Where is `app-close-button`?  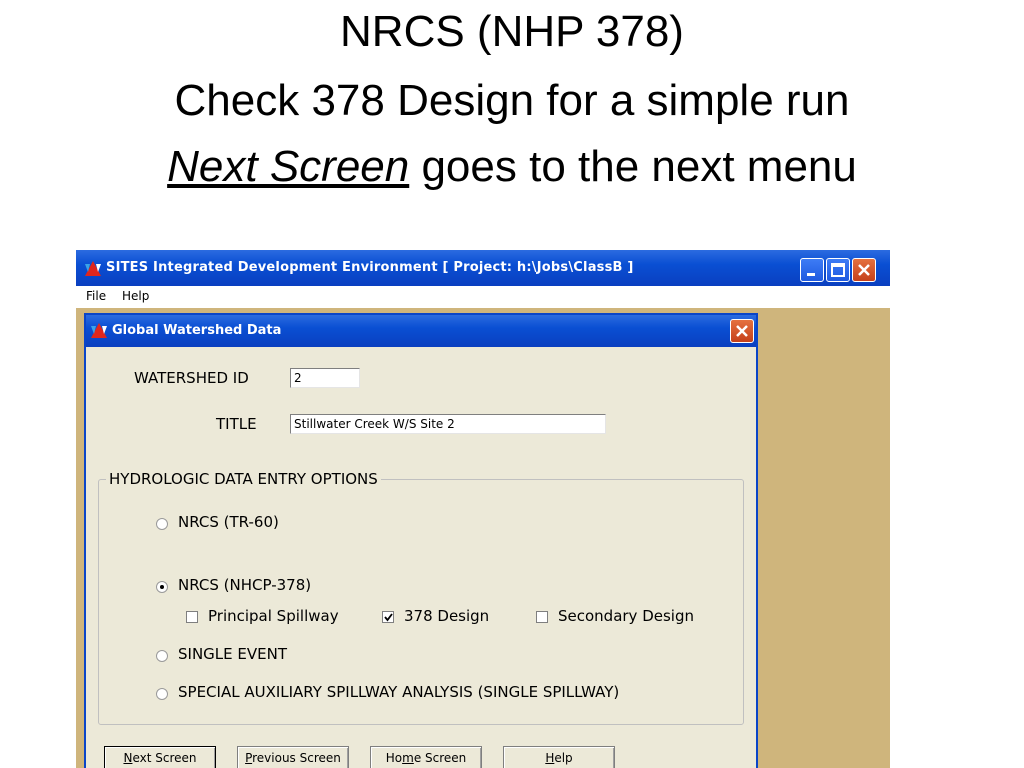 app-close-button is located at coordinates (864, 270).